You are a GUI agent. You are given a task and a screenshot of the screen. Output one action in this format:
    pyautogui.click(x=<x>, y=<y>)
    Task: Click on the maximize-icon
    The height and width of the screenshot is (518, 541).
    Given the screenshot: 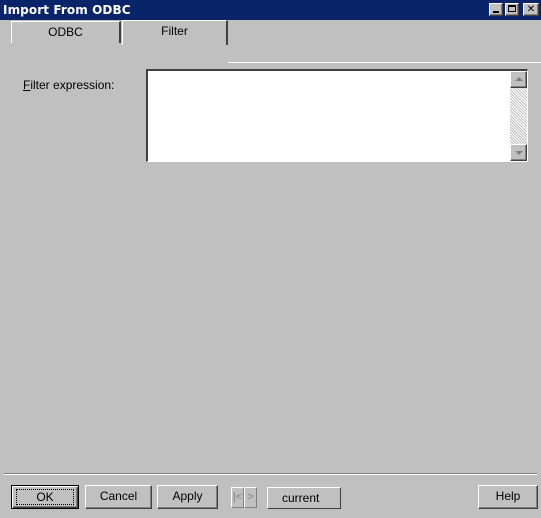 What is the action you would take?
    pyautogui.click(x=512, y=8)
    